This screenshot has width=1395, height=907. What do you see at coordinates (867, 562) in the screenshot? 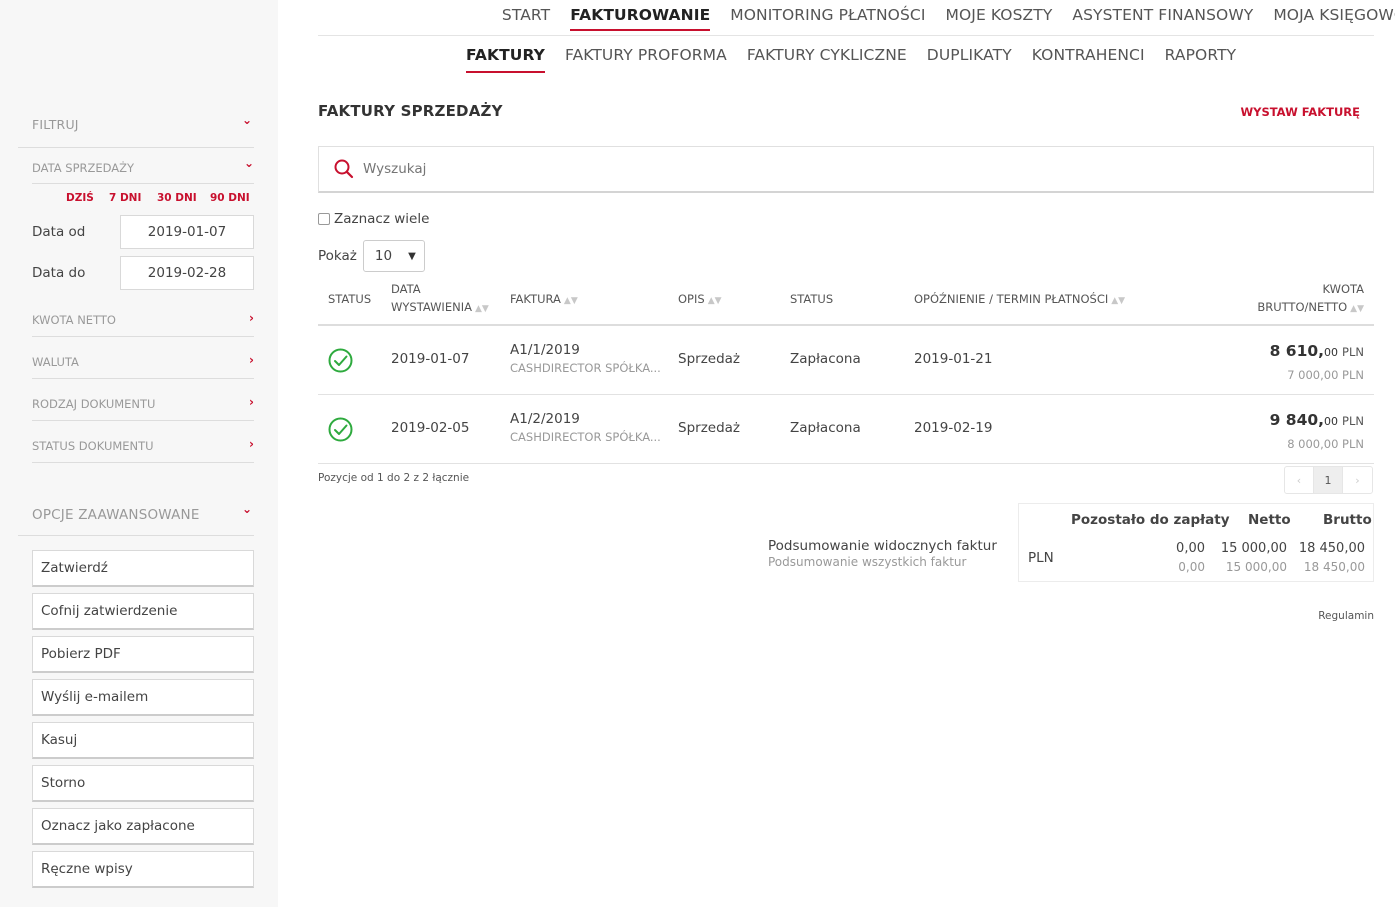
I see `summary-all-label: Podsumowanie wszystkich faktur` at bounding box center [867, 562].